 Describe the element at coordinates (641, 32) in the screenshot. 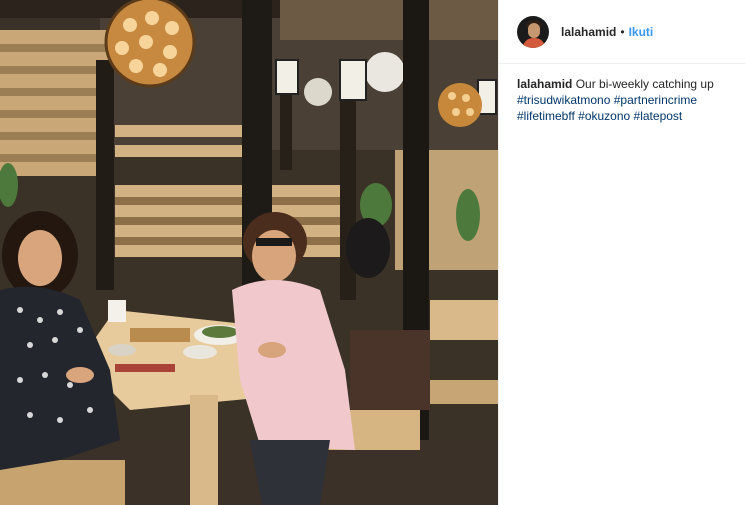

I see `follow-button: Ikuti` at that location.